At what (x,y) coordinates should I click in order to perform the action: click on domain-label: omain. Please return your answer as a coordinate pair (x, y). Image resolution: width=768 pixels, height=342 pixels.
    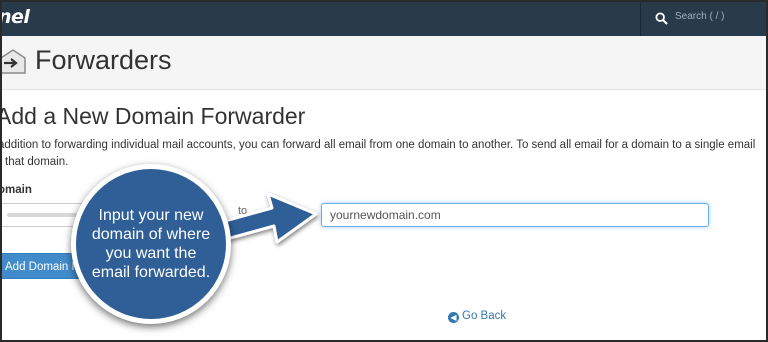
    Looking at the image, I should click on (16, 190).